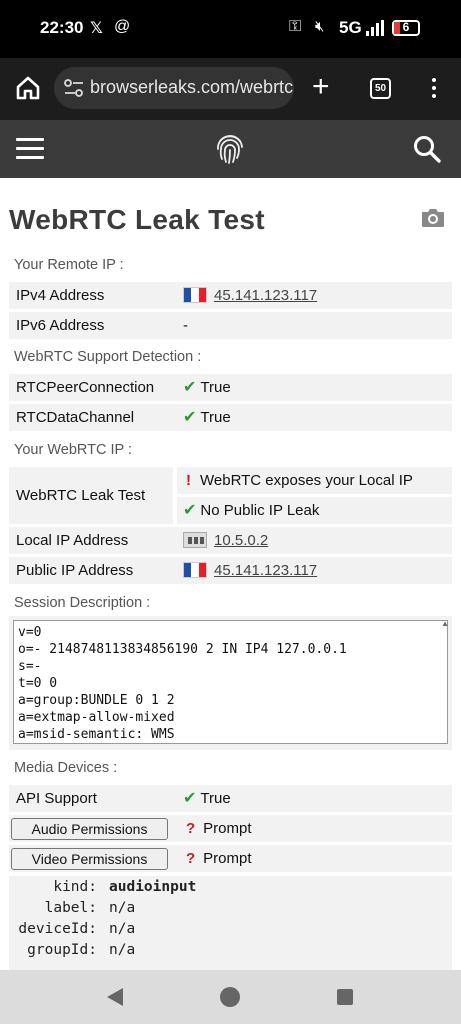 The width and height of the screenshot is (461, 1024). I want to click on url-text: browserleaks.com/webrtc, so click(192, 87).